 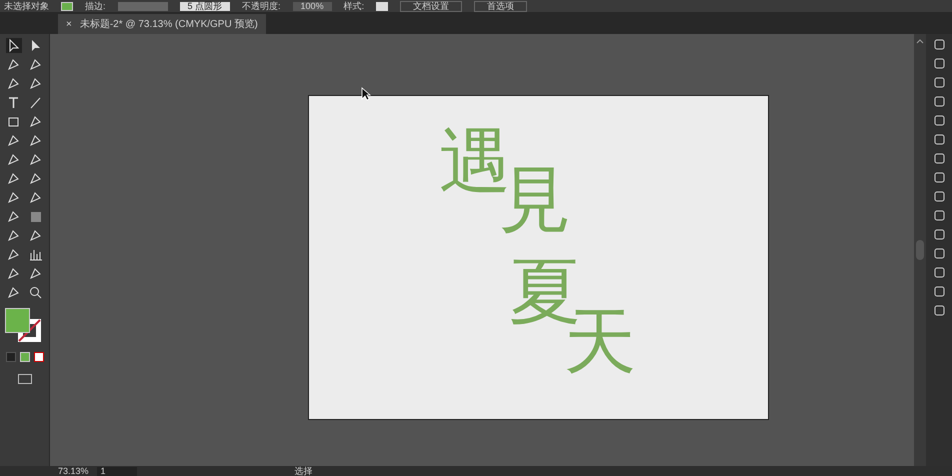 I want to click on tool-status: 选择, so click(x=303, y=471).